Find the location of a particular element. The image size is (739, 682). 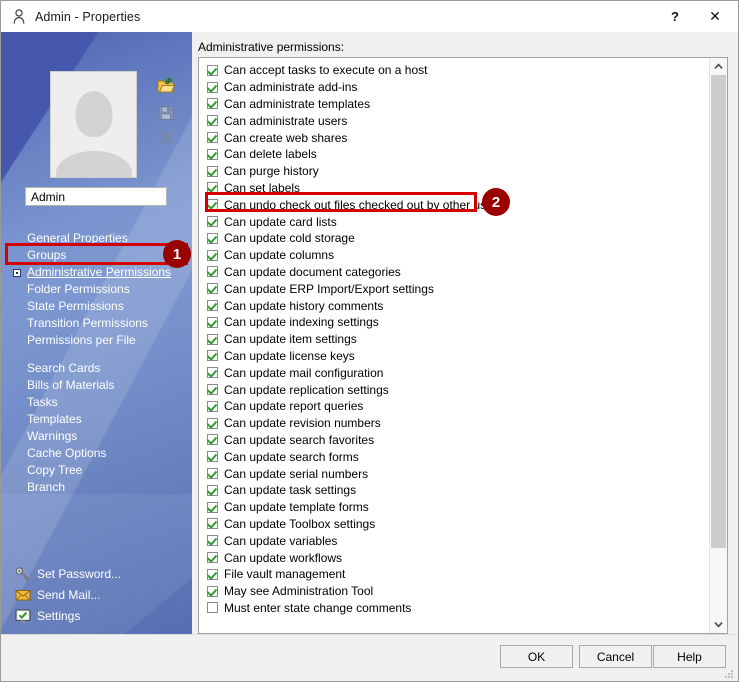

close-icon: ✕ is located at coordinates (715, 16).